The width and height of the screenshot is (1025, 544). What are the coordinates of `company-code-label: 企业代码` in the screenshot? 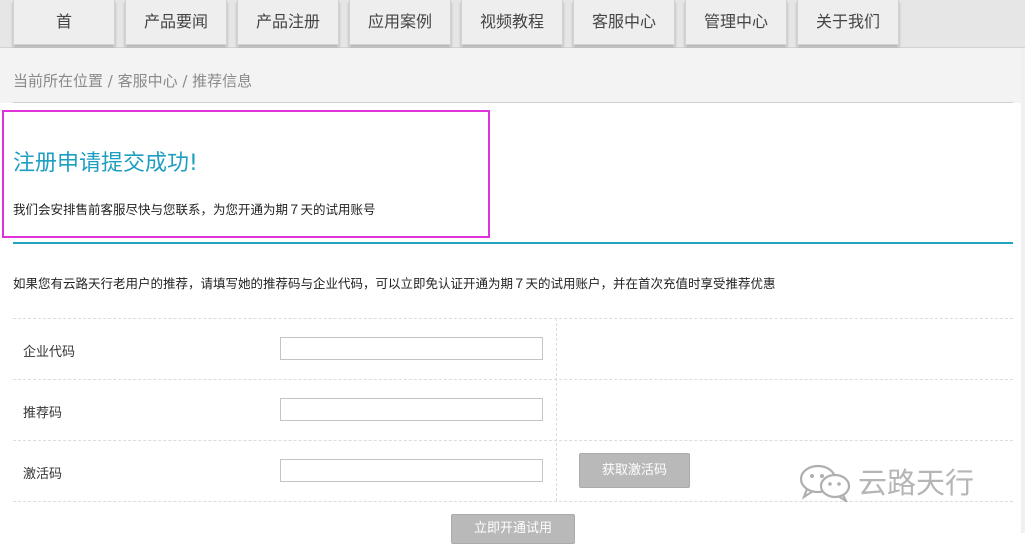 It's located at (49, 352).